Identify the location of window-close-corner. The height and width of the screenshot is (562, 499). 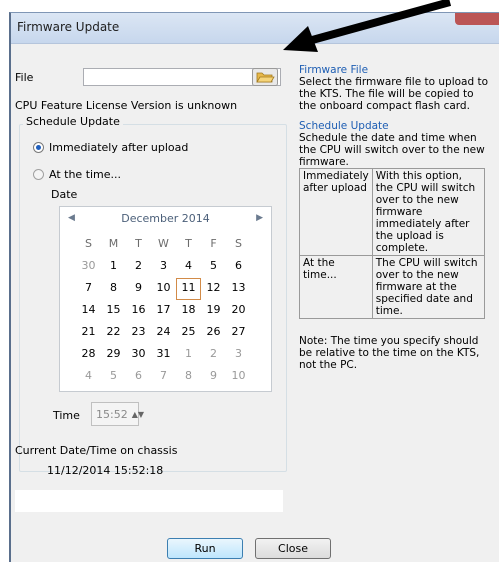
(477, 19).